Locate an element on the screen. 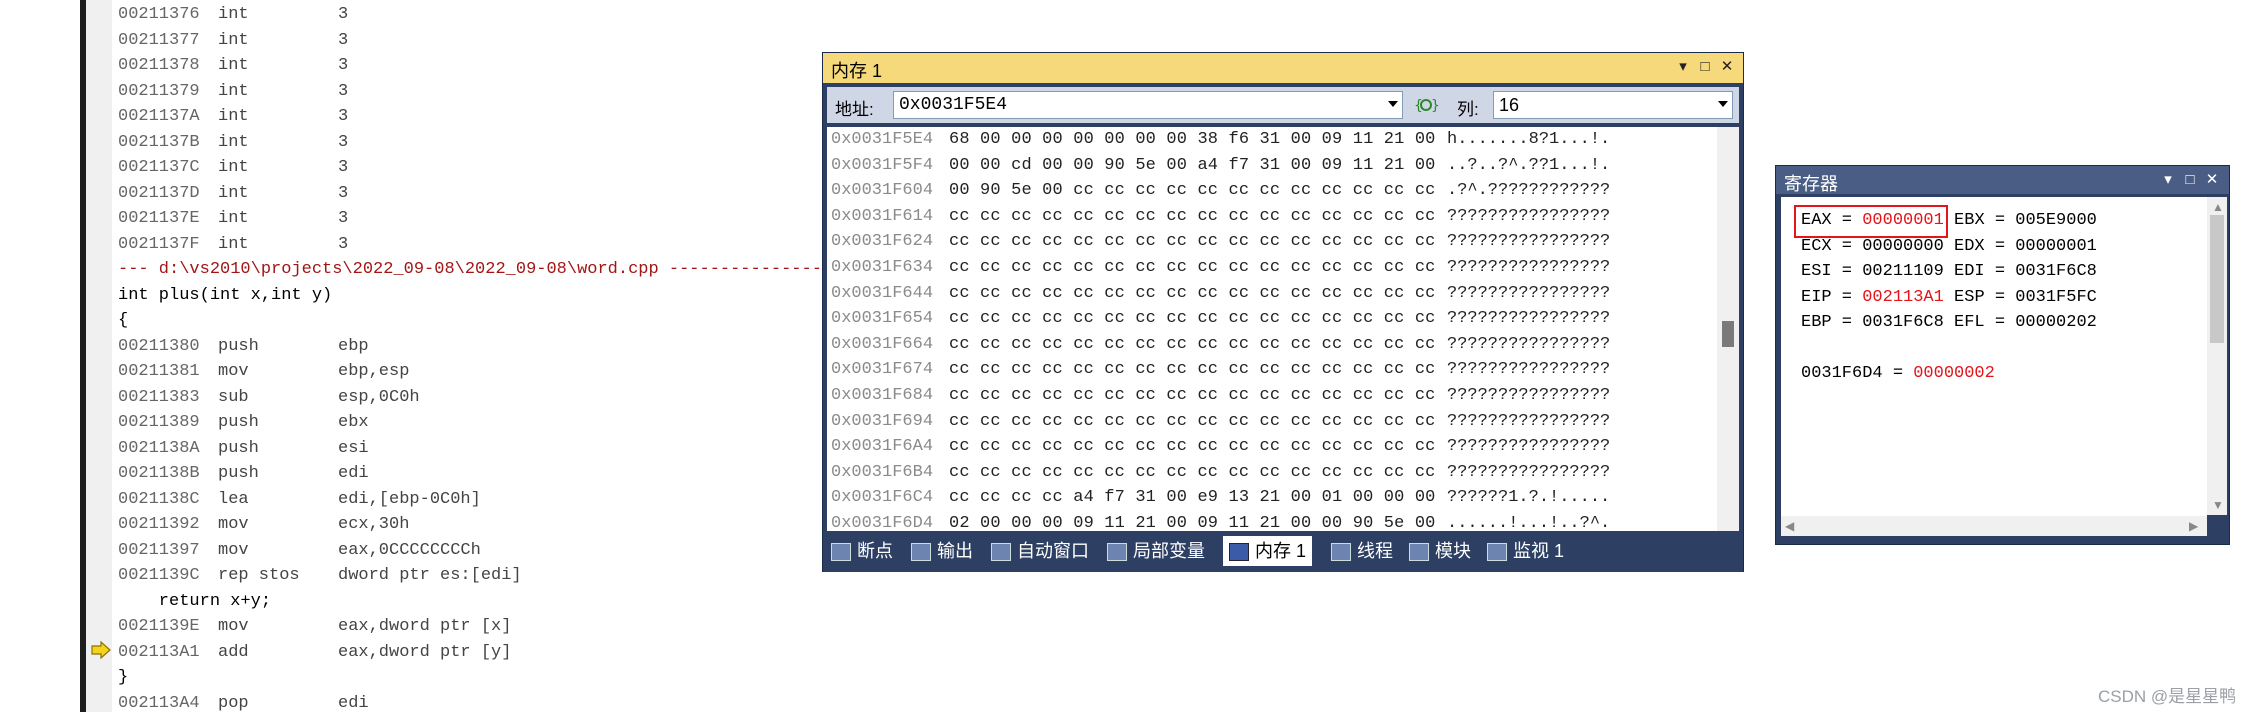 This screenshot has height=716, width=2250. registers-horizontal-scrollbar: ◀ ▶ is located at coordinates (1994, 526).